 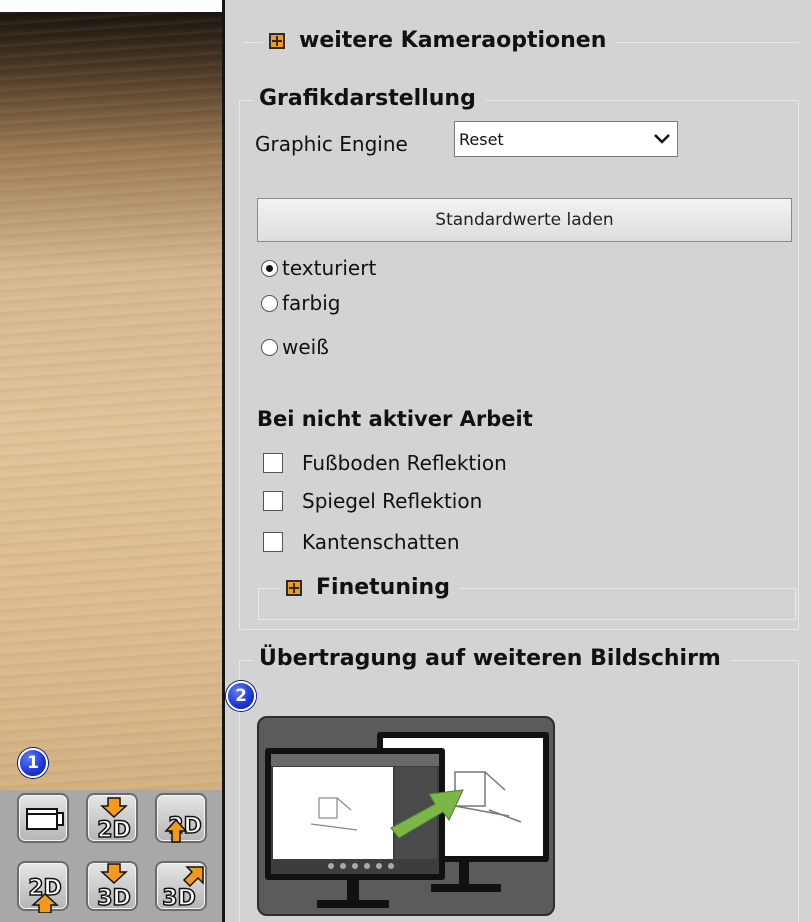 I want to click on camera-options-label: weitere Kameraoptionen, so click(x=453, y=40).